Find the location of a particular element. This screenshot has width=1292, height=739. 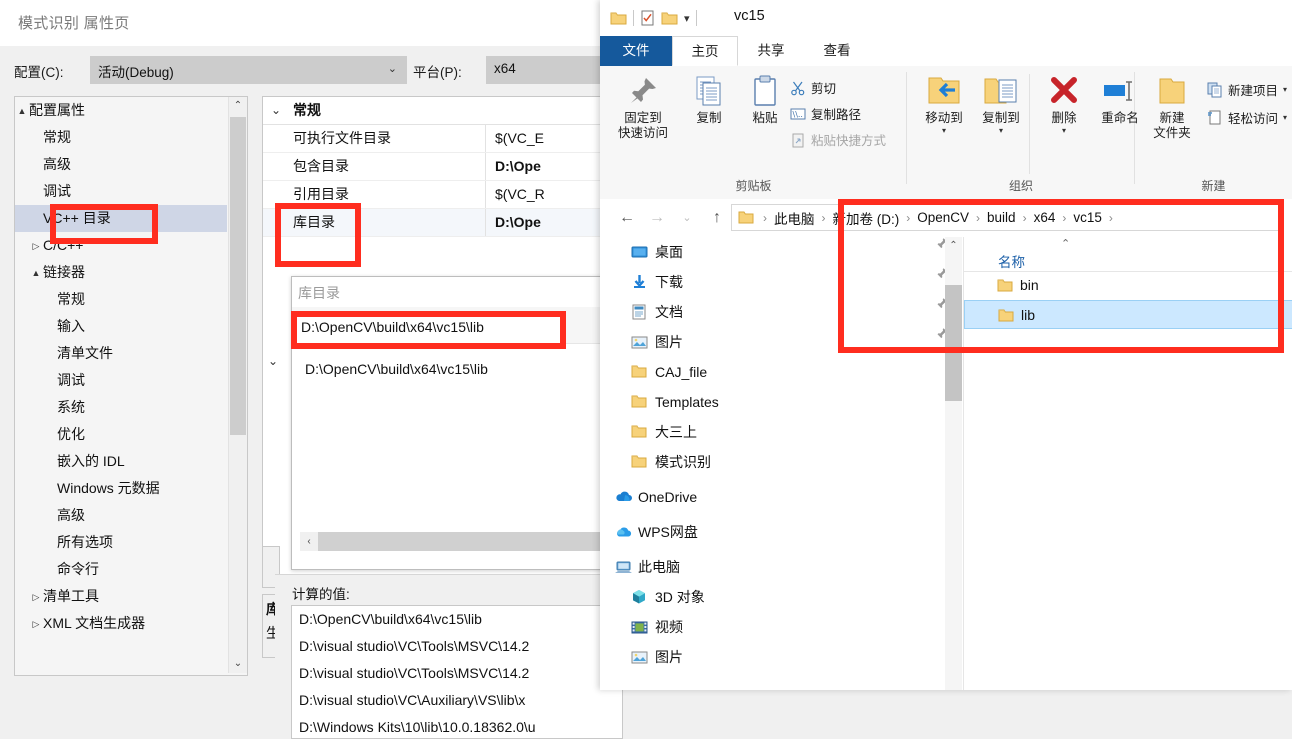

forward-icon: → is located at coordinates (657, 218).